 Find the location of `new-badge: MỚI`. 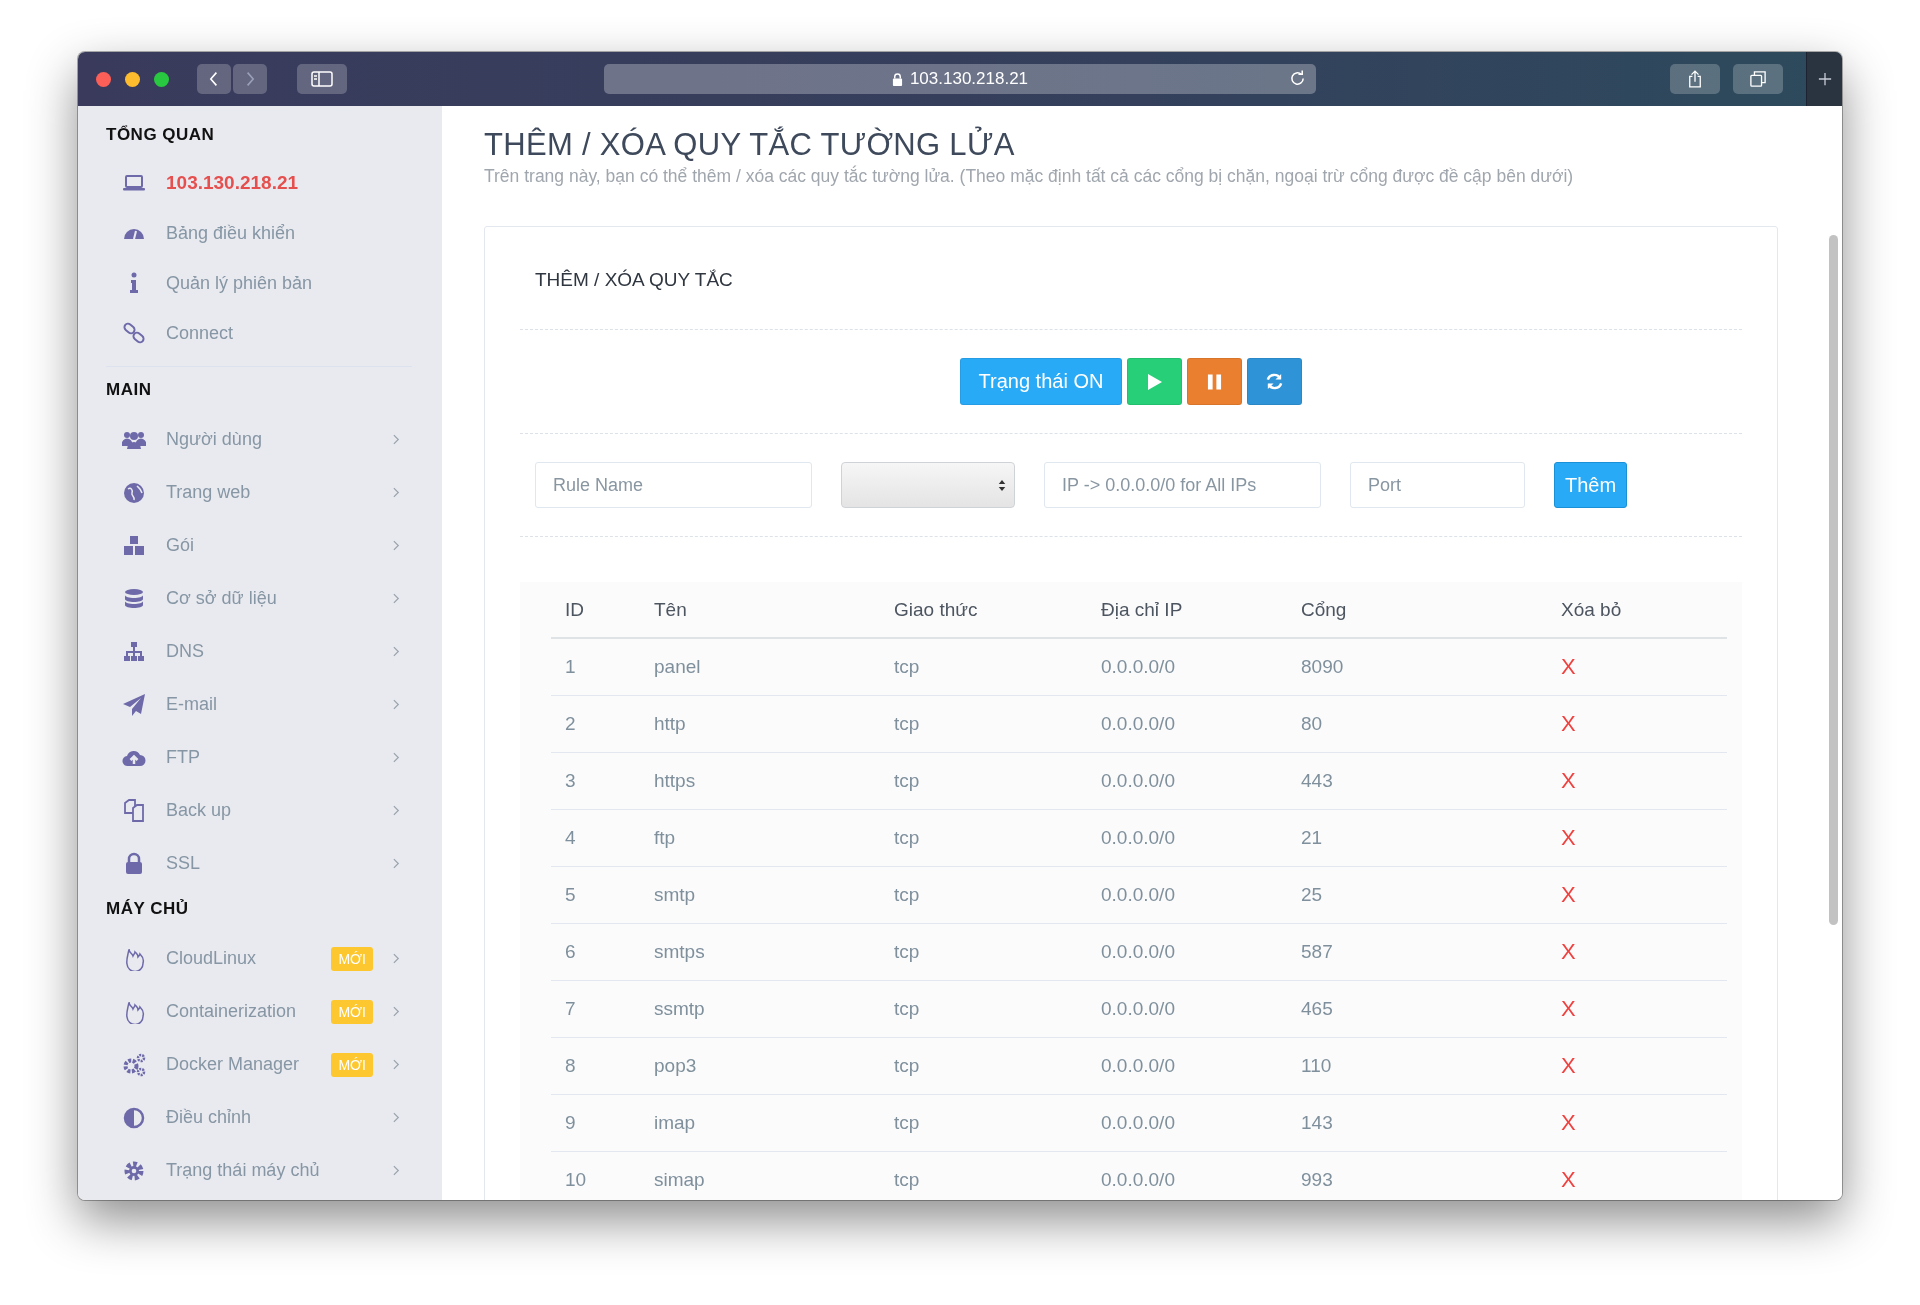

new-badge: MỚI is located at coordinates (352, 958).